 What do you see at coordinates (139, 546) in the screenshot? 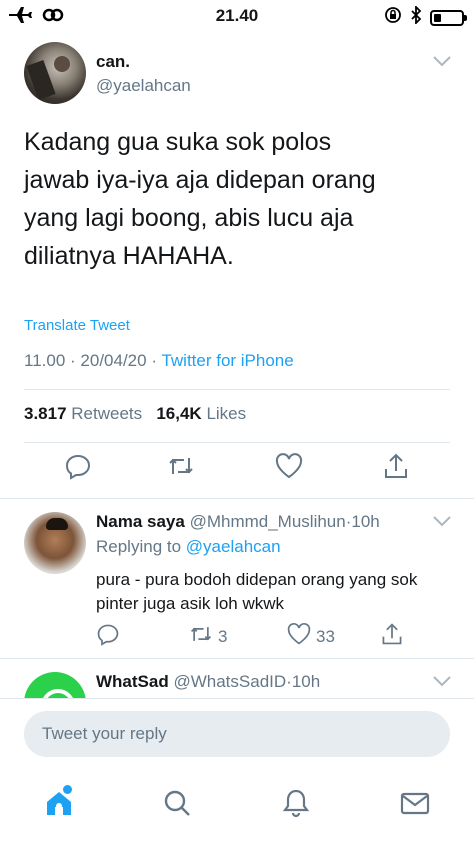
I see `replying-to-label: Replying to` at bounding box center [139, 546].